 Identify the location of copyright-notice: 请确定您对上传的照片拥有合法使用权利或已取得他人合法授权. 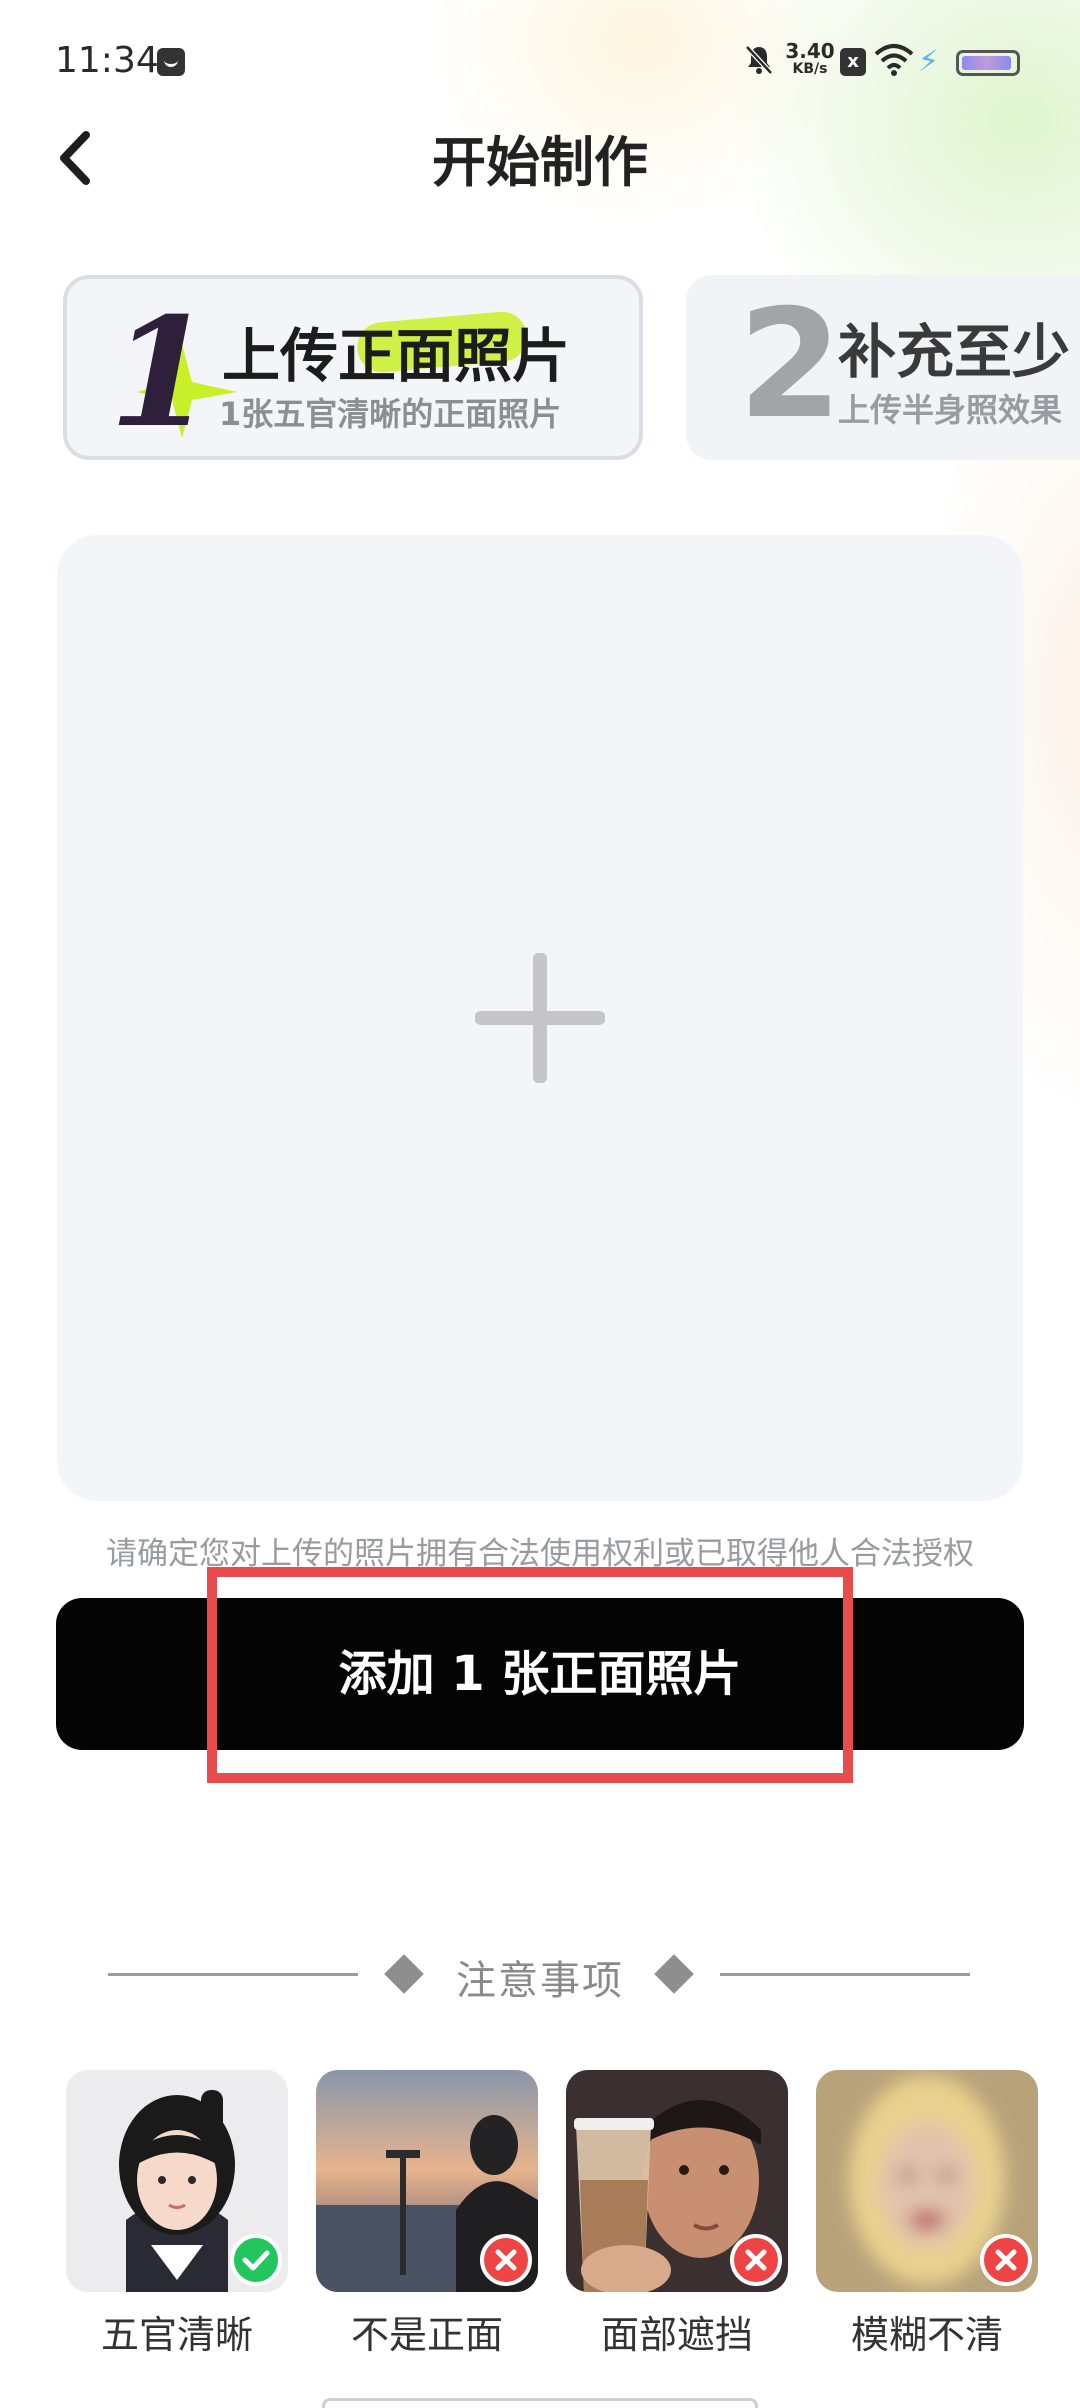
(540, 1554).